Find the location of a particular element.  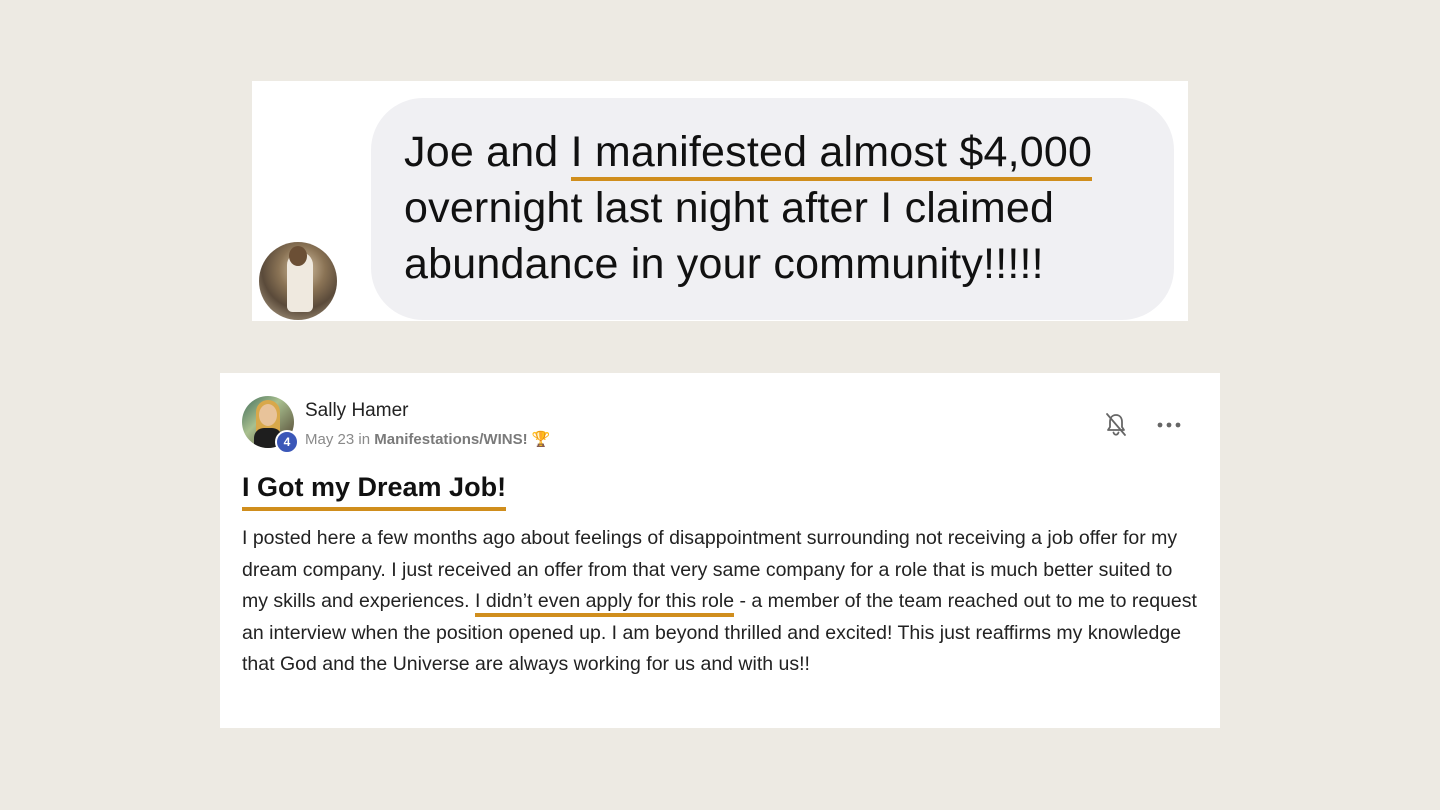

notifications-off-button is located at coordinates (1116, 425).